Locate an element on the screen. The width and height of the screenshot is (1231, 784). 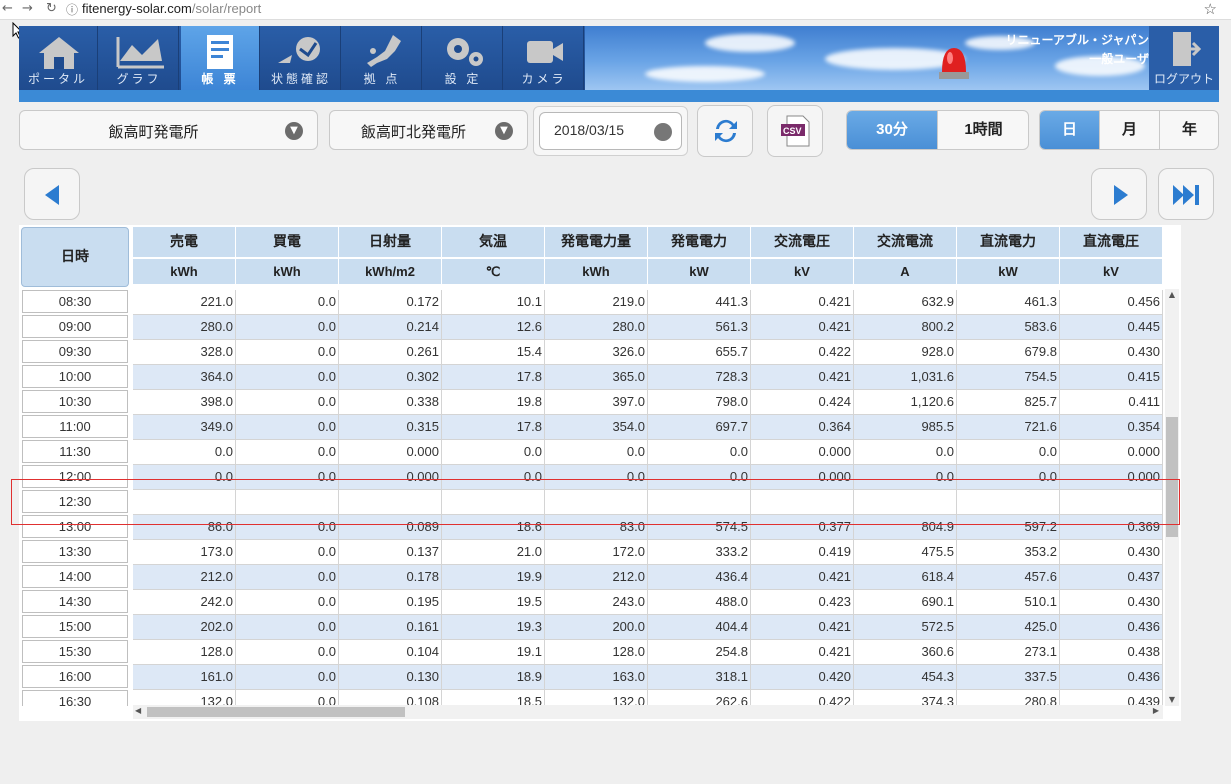
triangle-right-icon is located at coordinates (1121, 195).